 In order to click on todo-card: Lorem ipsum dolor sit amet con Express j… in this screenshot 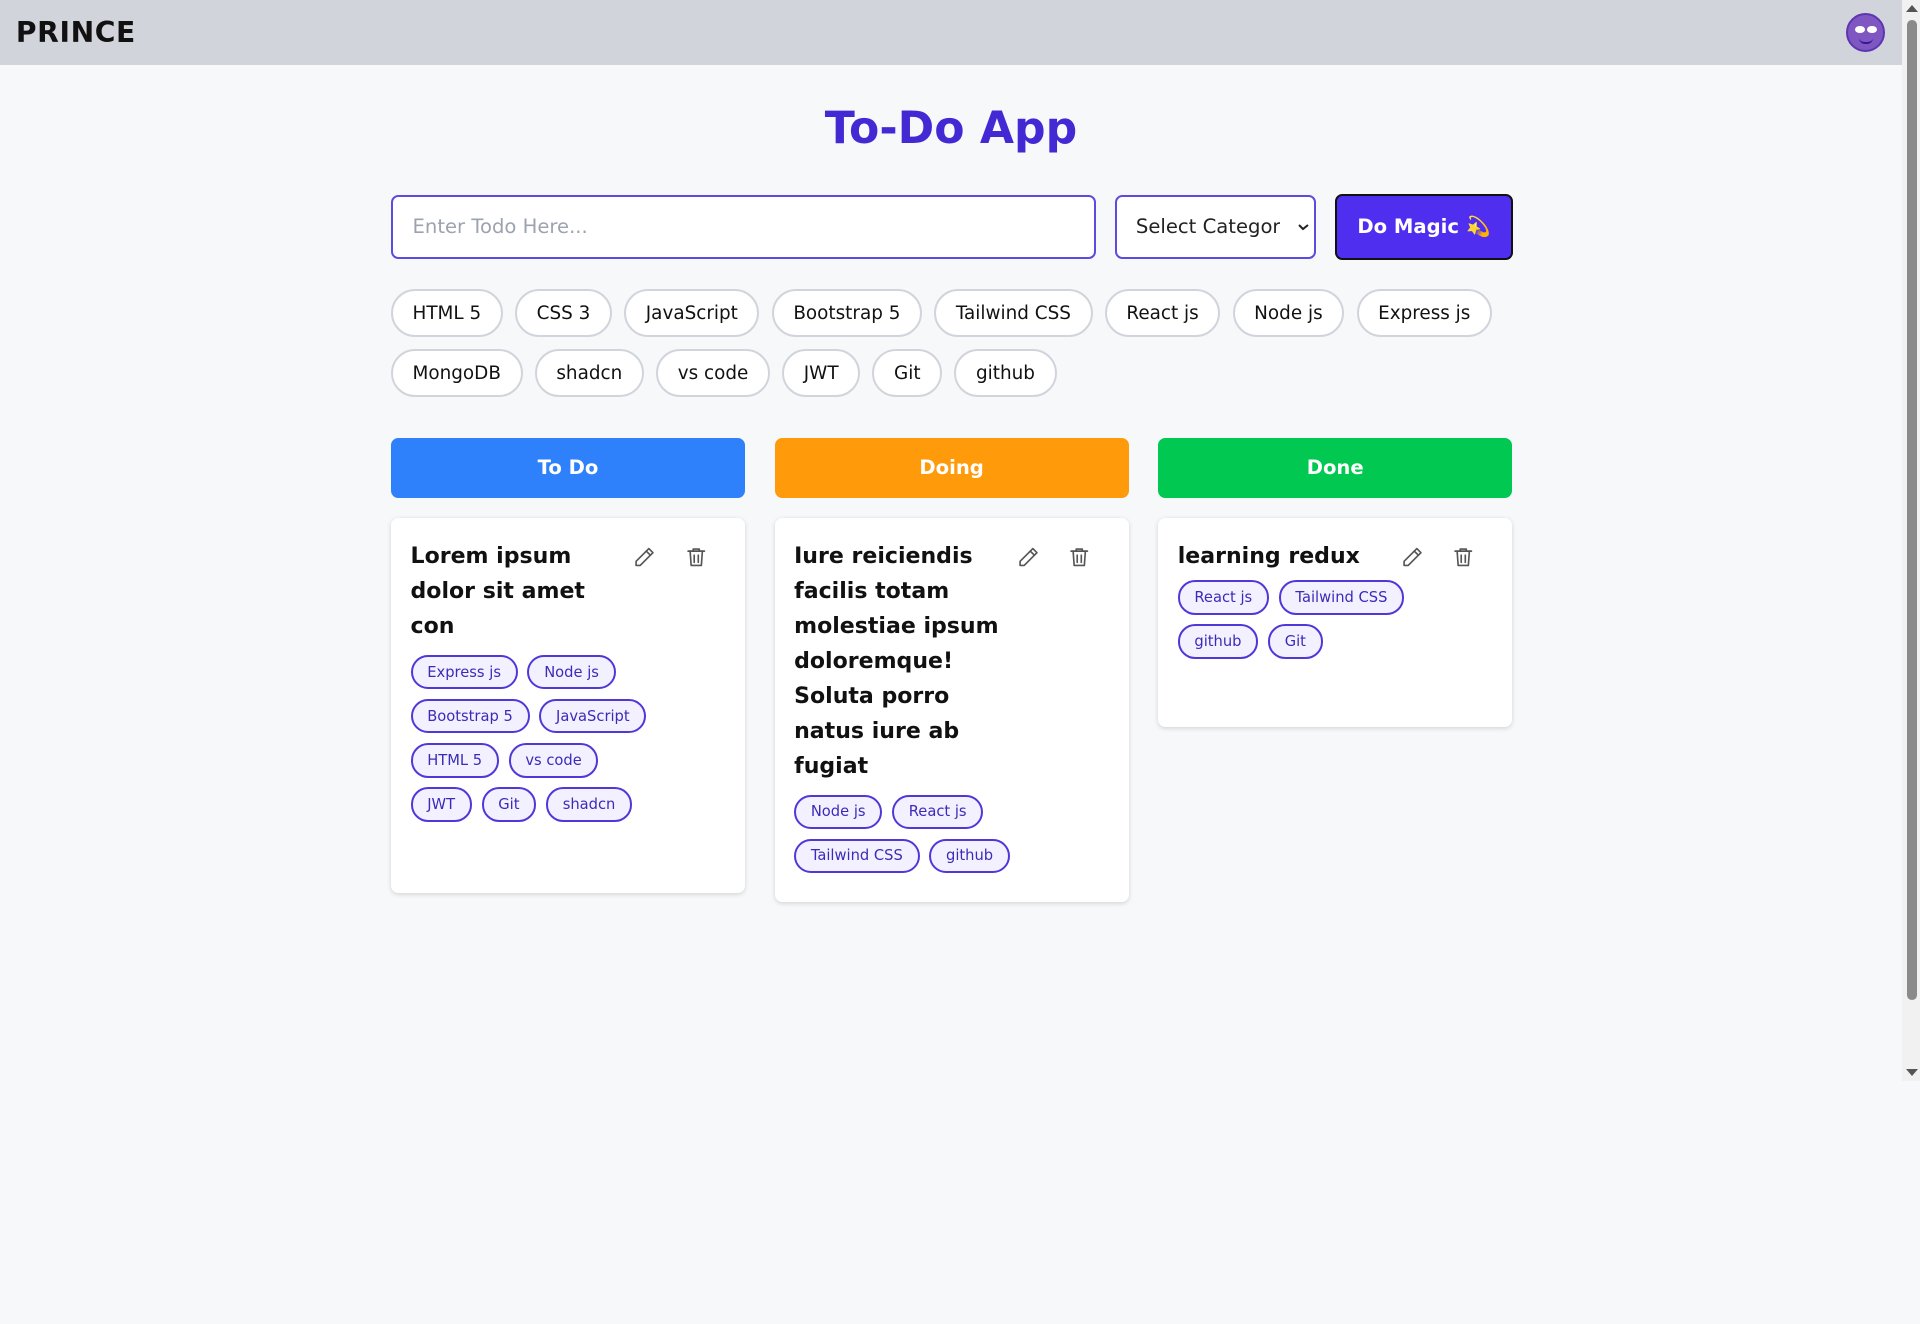, I will do `click(568, 706)`.